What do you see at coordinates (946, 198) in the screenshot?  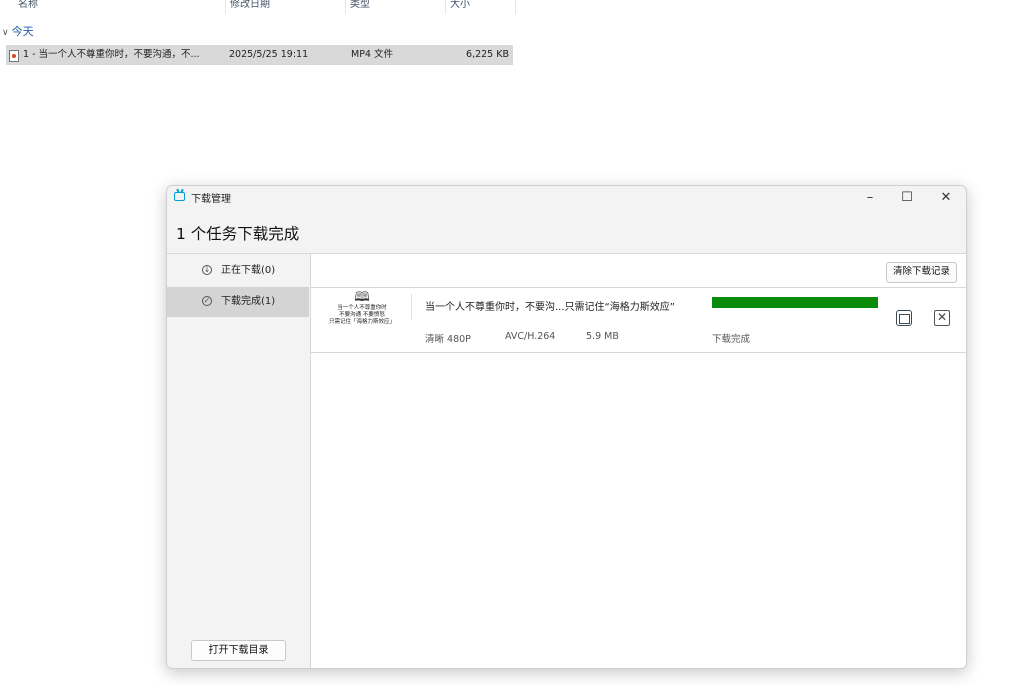 I see `close-button: ✕` at bounding box center [946, 198].